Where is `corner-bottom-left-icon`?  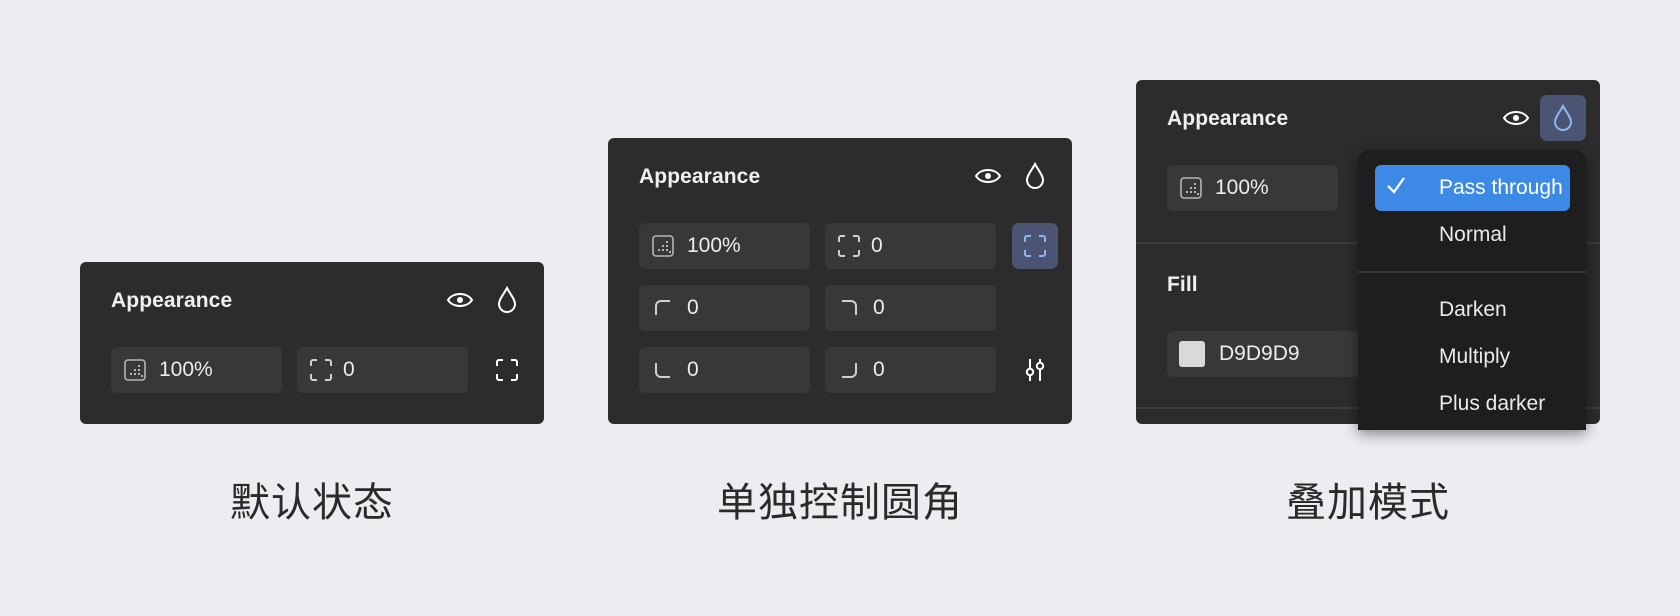 corner-bottom-left-icon is located at coordinates (663, 370).